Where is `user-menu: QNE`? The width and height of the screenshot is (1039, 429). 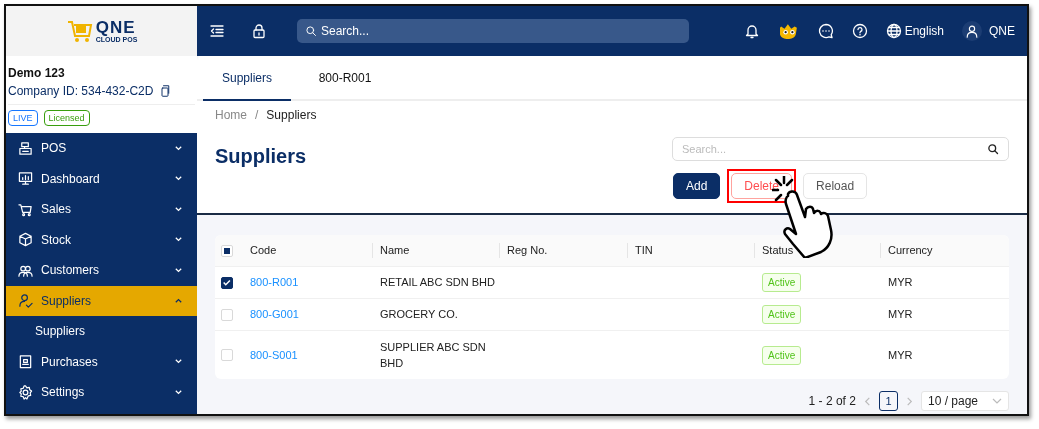
user-menu: QNE is located at coordinates (988, 31).